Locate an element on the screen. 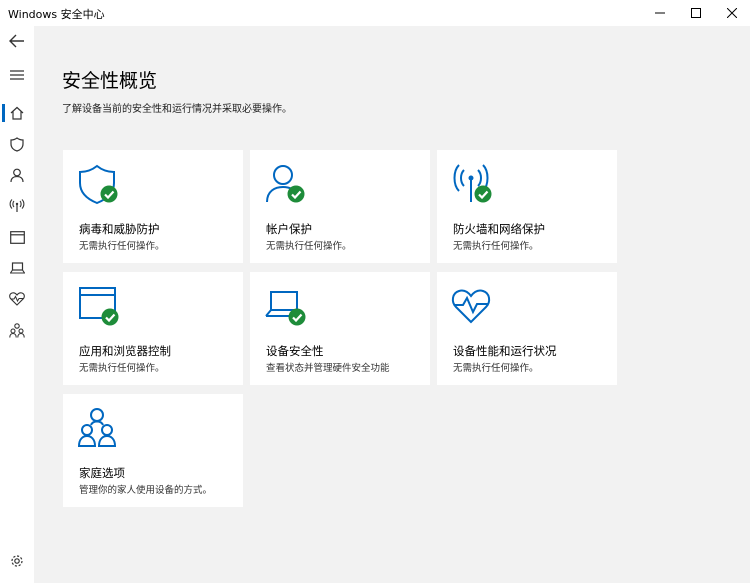  nav-app-browser-control is located at coordinates (17, 237).